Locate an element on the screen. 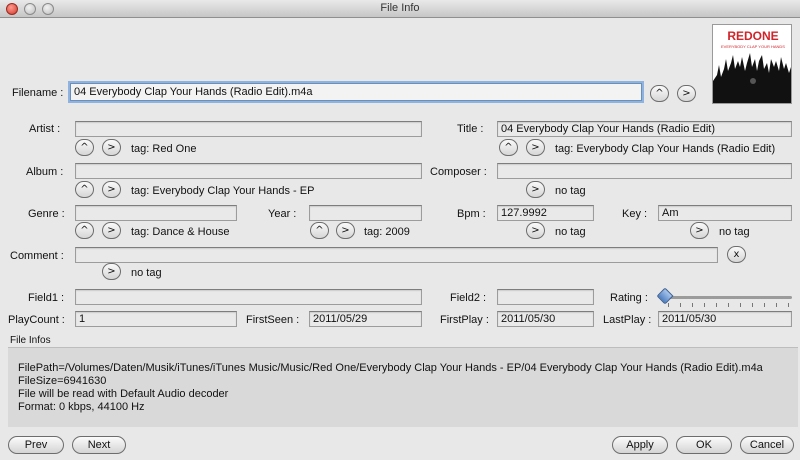  rating-slider-track is located at coordinates (728, 297).